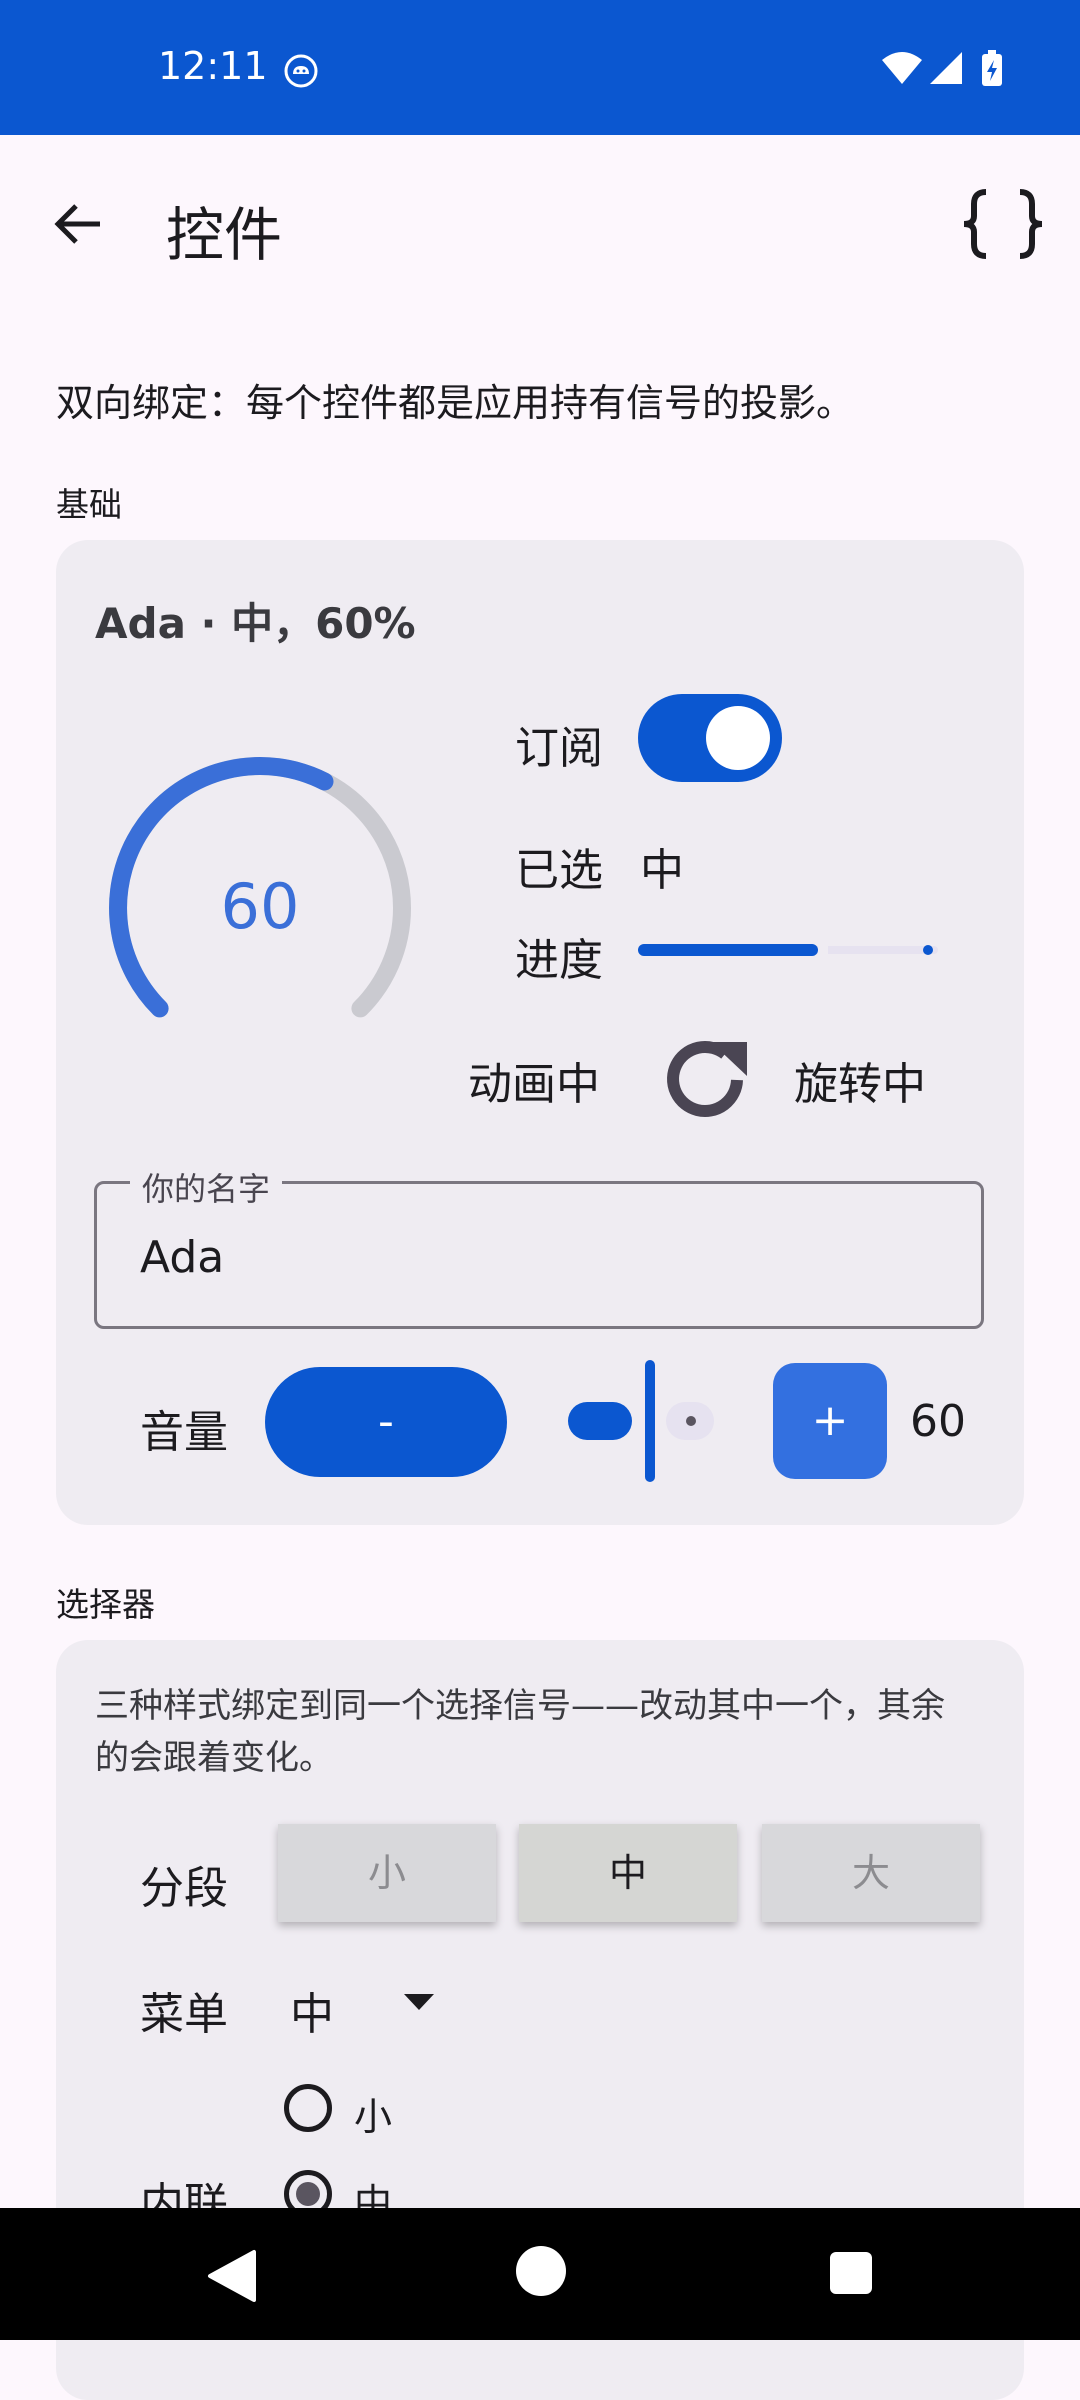 Image resolution: width=1080 pixels, height=2400 pixels. What do you see at coordinates (182, 1257) in the screenshot?
I see `name-input-value: Ada` at bounding box center [182, 1257].